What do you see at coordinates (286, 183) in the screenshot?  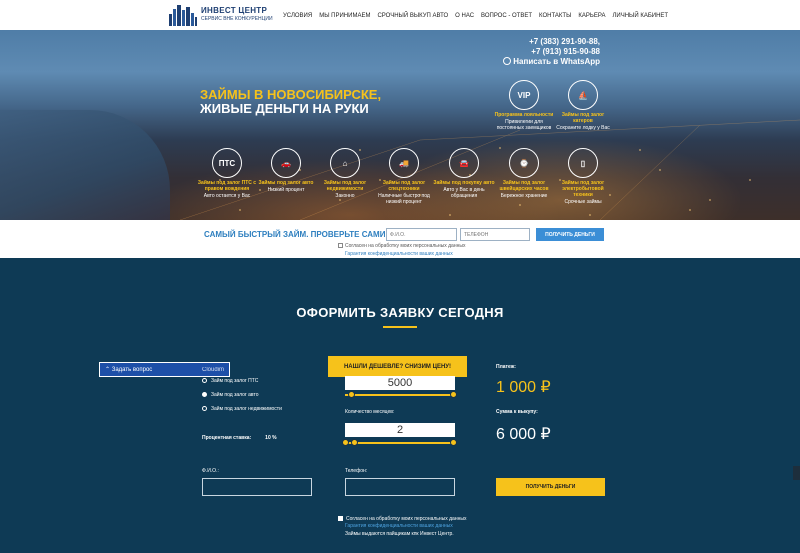 I see `service-title: Займы под залог авто` at bounding box center [286, 183].